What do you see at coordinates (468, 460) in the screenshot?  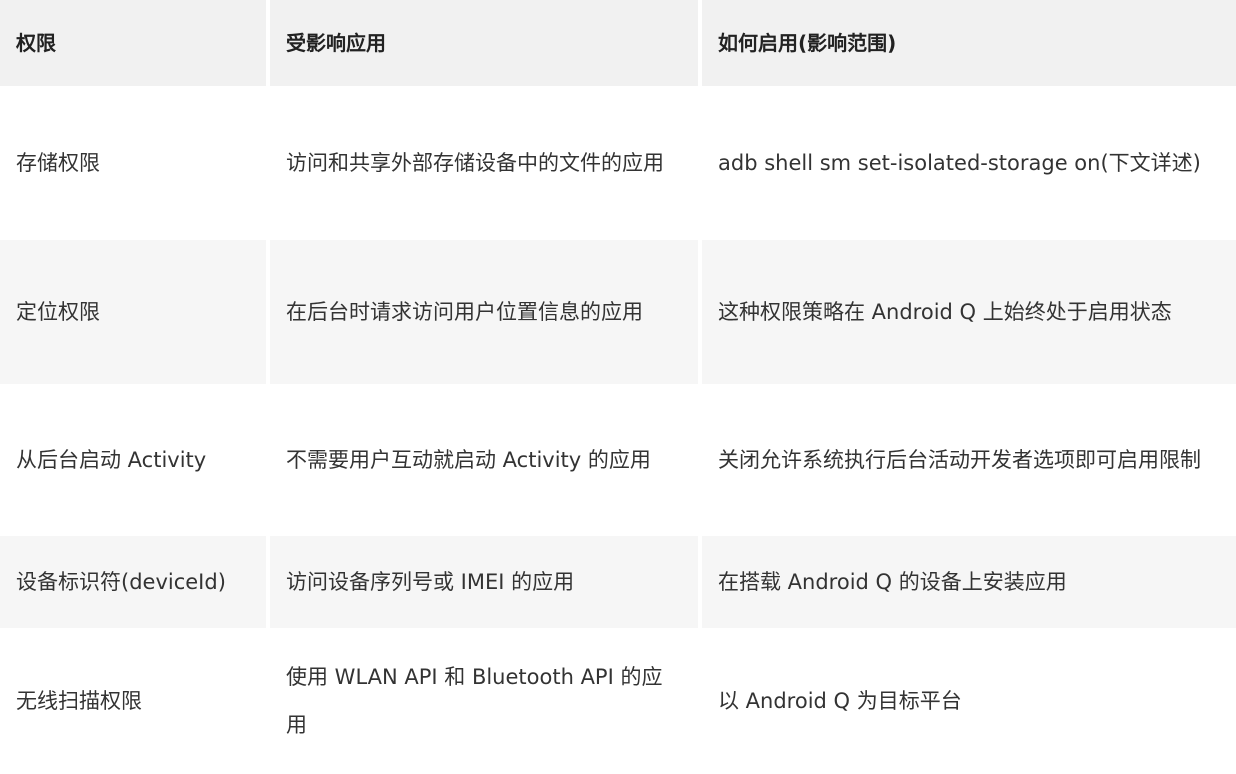 I see `cell-affected-apps: 不需要用户互动就启动 Activity 的应用` at bounding box center [468, 460].